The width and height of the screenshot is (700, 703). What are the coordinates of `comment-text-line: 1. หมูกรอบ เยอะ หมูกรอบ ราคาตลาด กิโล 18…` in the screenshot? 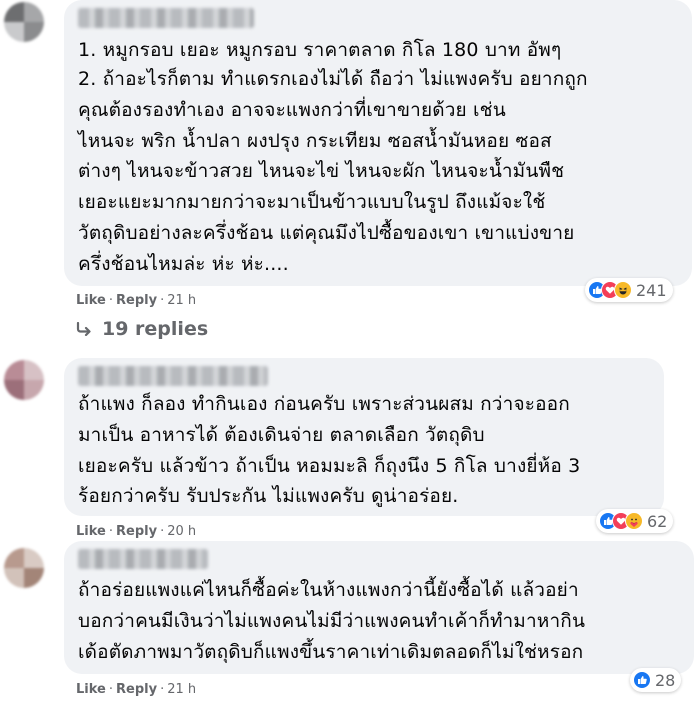 It's located at (320, 50).